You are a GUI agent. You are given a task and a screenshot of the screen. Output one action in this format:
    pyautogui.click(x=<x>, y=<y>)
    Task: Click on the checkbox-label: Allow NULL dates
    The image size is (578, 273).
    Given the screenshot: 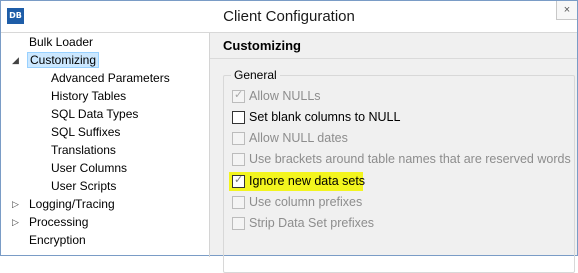 What is the action you would take?
    pyautogui.click(x=298, y=138)
    